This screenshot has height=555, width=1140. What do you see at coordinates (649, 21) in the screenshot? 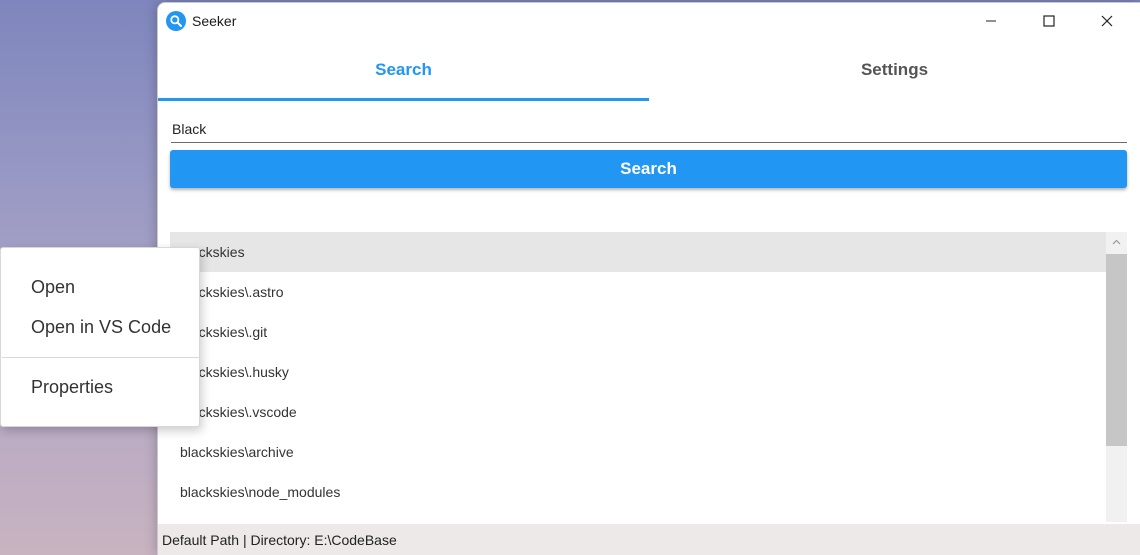
I see `title-bar: Seeker` at bounding box center [649, 21].